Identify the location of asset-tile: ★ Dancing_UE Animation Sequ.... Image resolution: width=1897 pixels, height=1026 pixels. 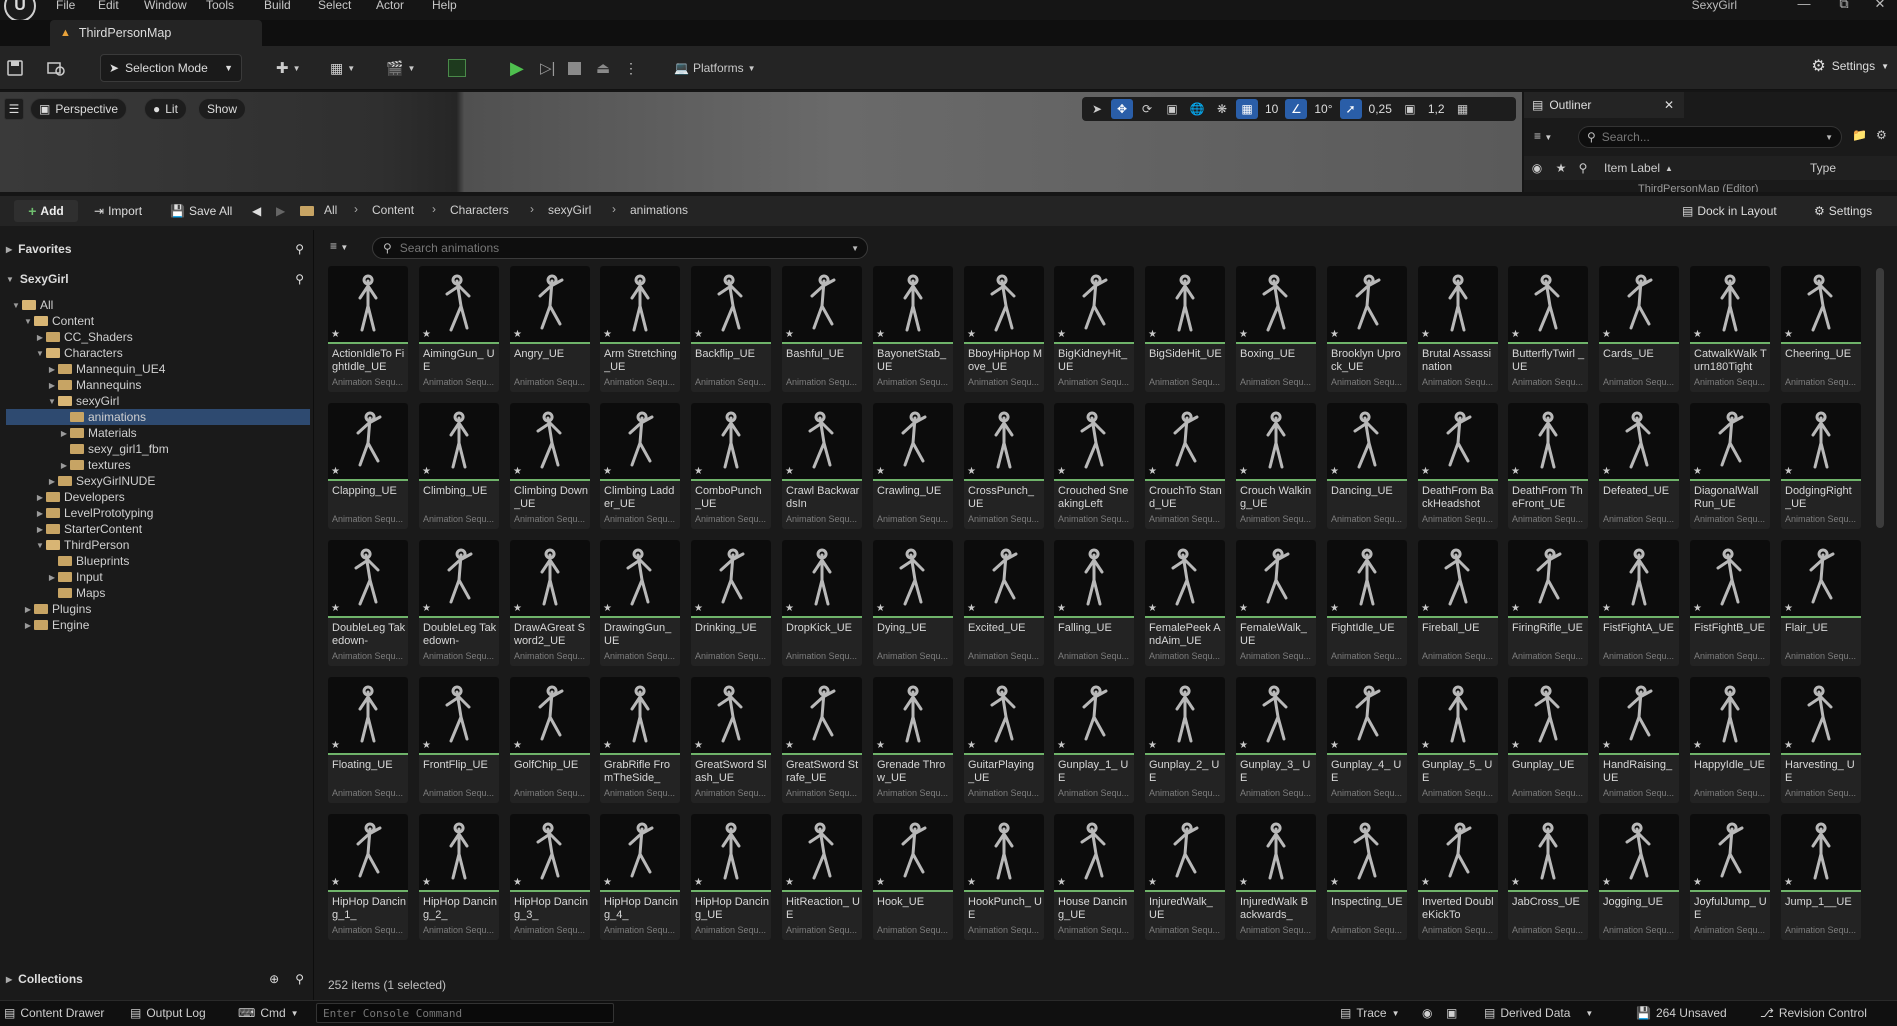
(1367, 466).